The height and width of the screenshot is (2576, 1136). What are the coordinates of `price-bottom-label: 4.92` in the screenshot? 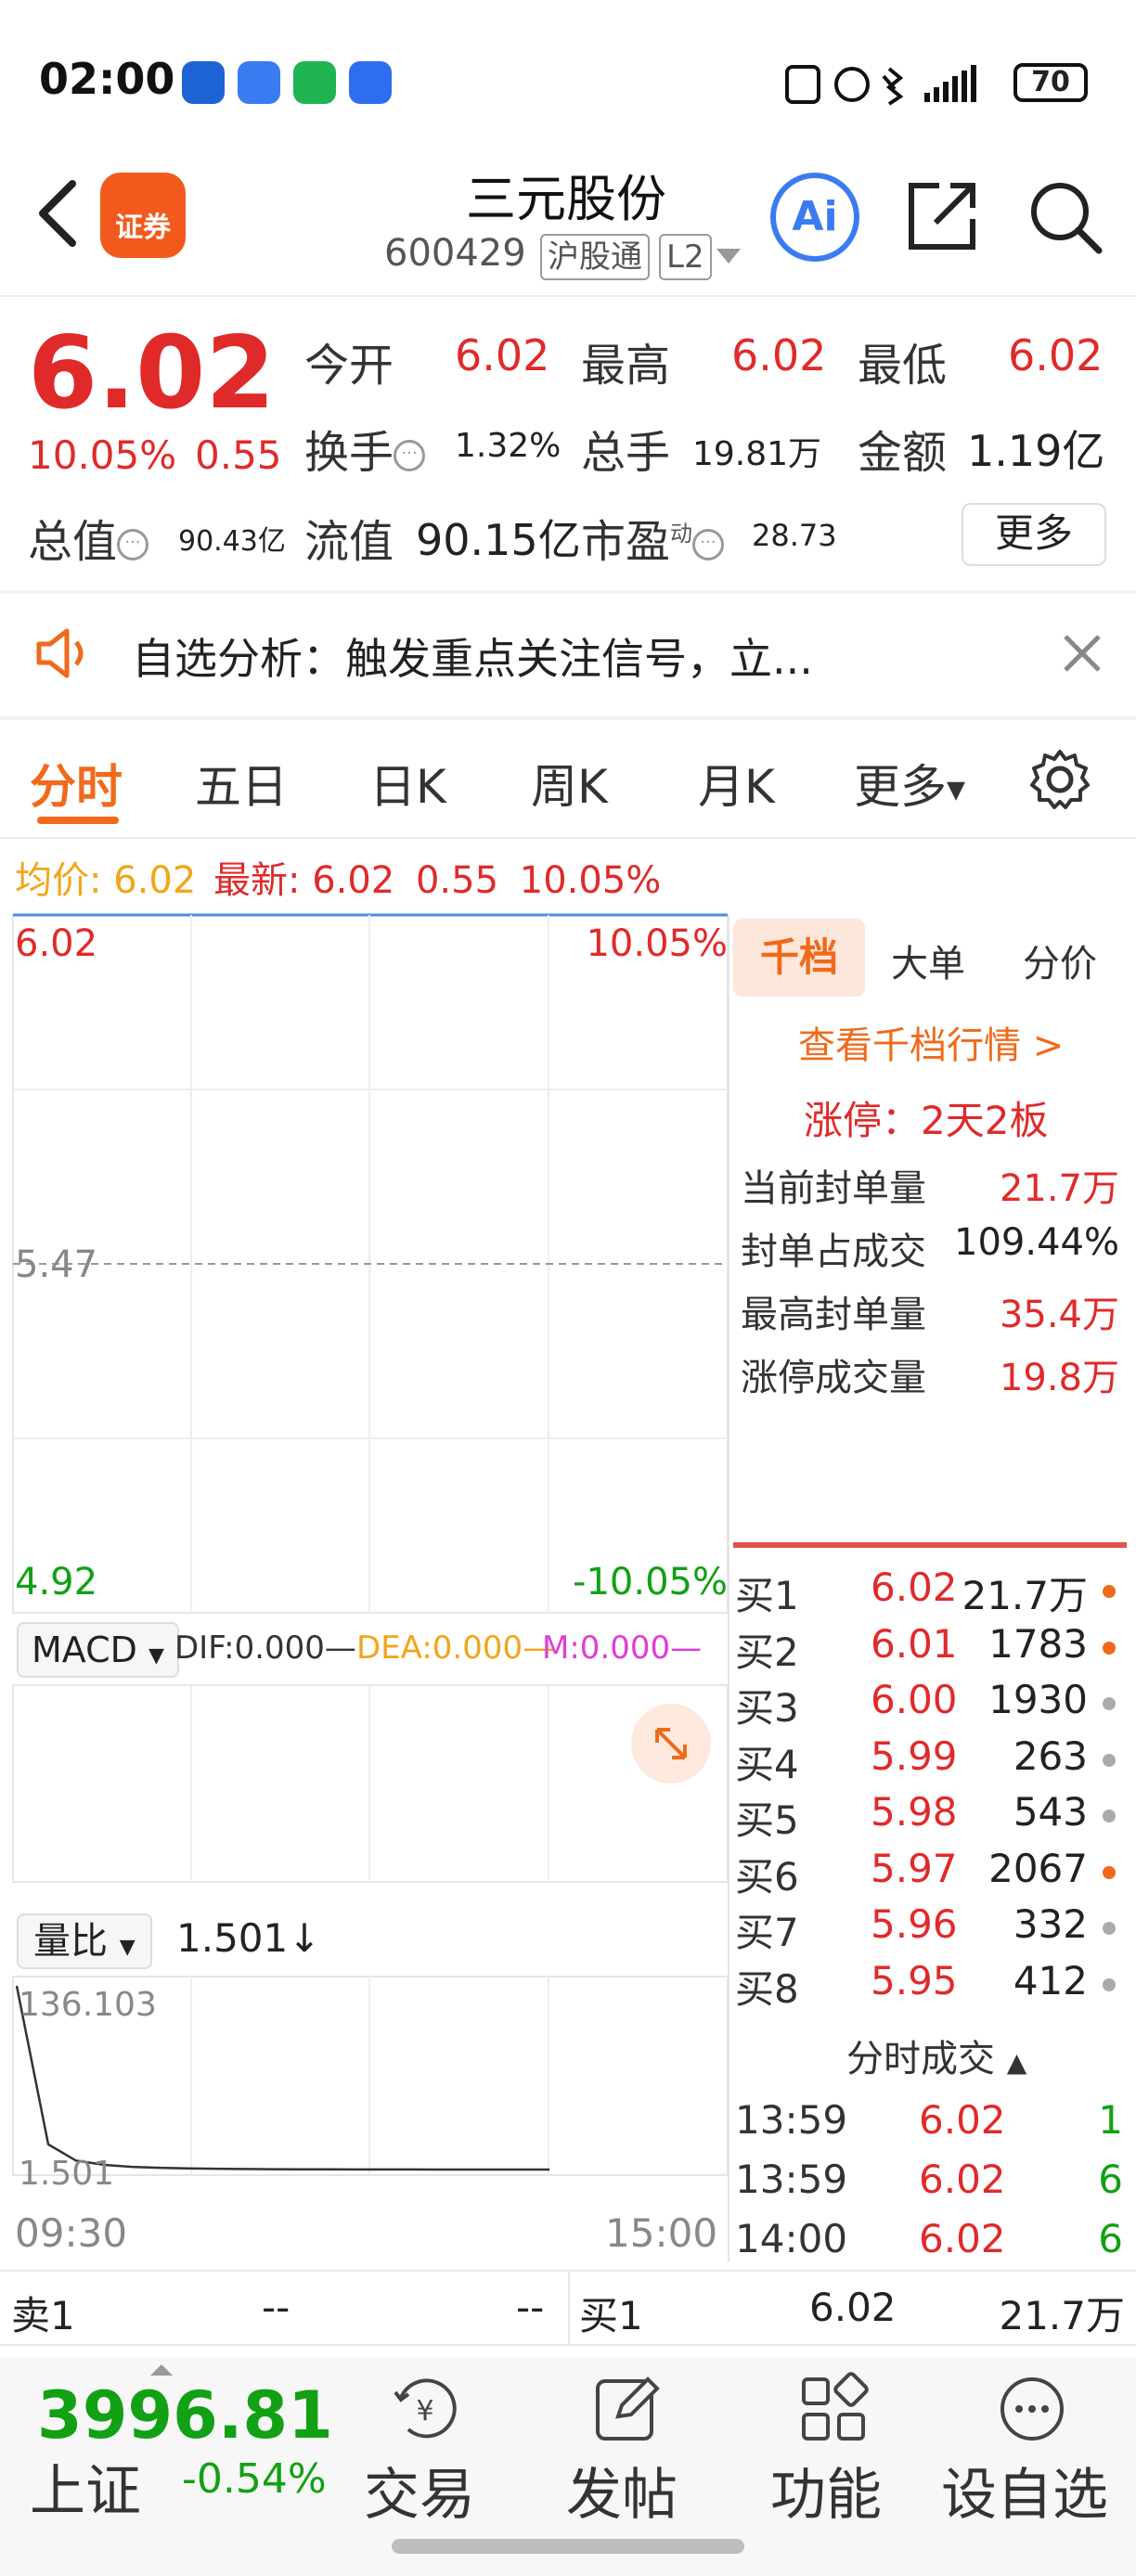 It's located at (56, 1582).